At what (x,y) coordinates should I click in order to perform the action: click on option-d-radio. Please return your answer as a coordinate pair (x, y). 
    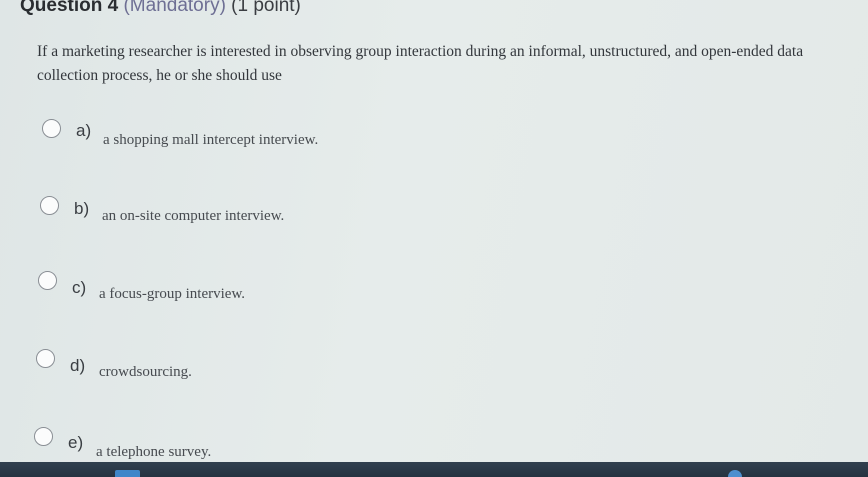
    Looking at the image, I should click on (45, 358).